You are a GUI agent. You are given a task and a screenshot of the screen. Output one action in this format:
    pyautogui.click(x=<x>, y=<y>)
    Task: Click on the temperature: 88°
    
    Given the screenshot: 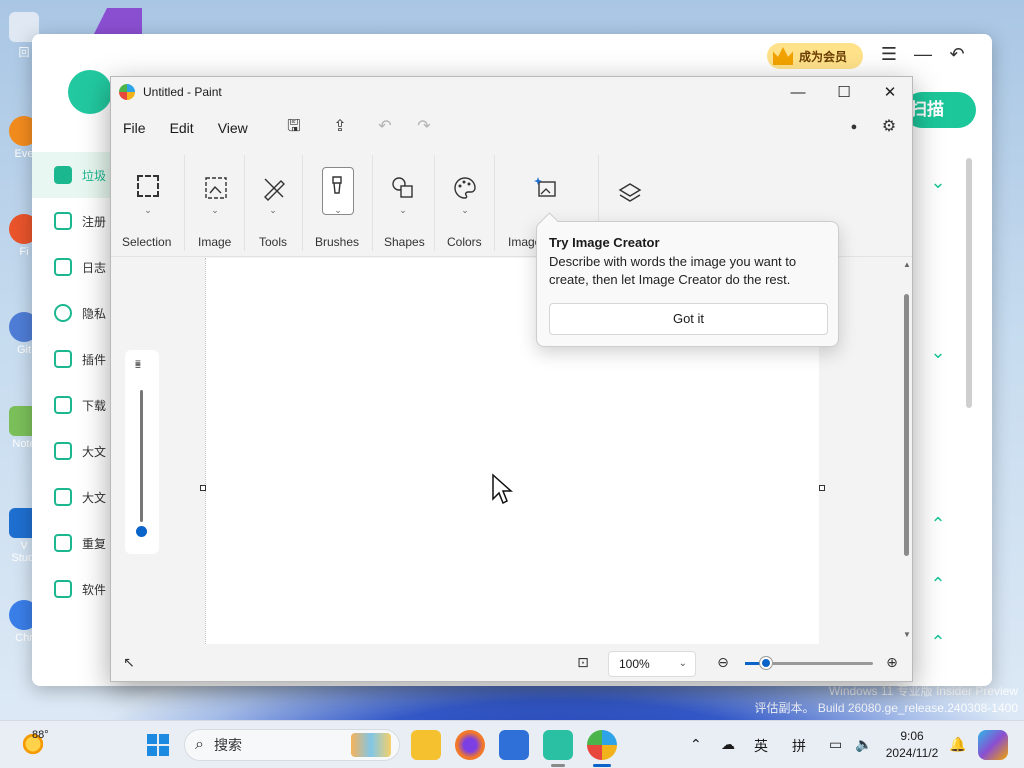 What is the action you would take?
    pyautogui.click(x=40, y=735)
    